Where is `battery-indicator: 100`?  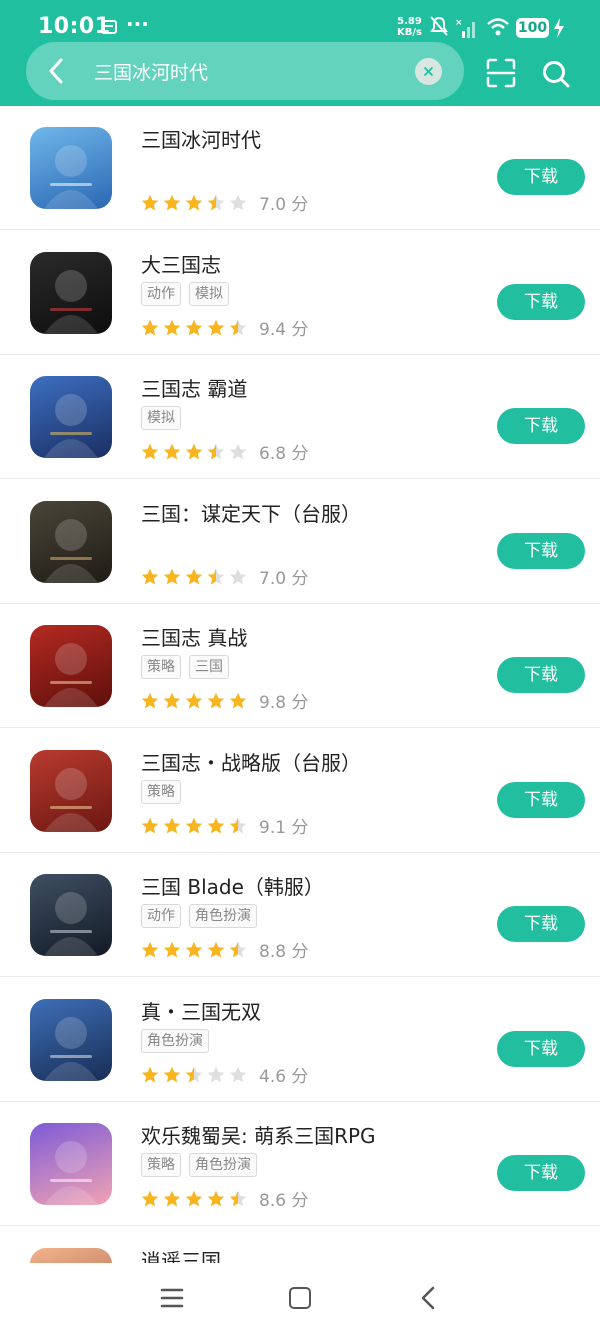 battery-indicator: 100 is located at coordinates (532, 28).